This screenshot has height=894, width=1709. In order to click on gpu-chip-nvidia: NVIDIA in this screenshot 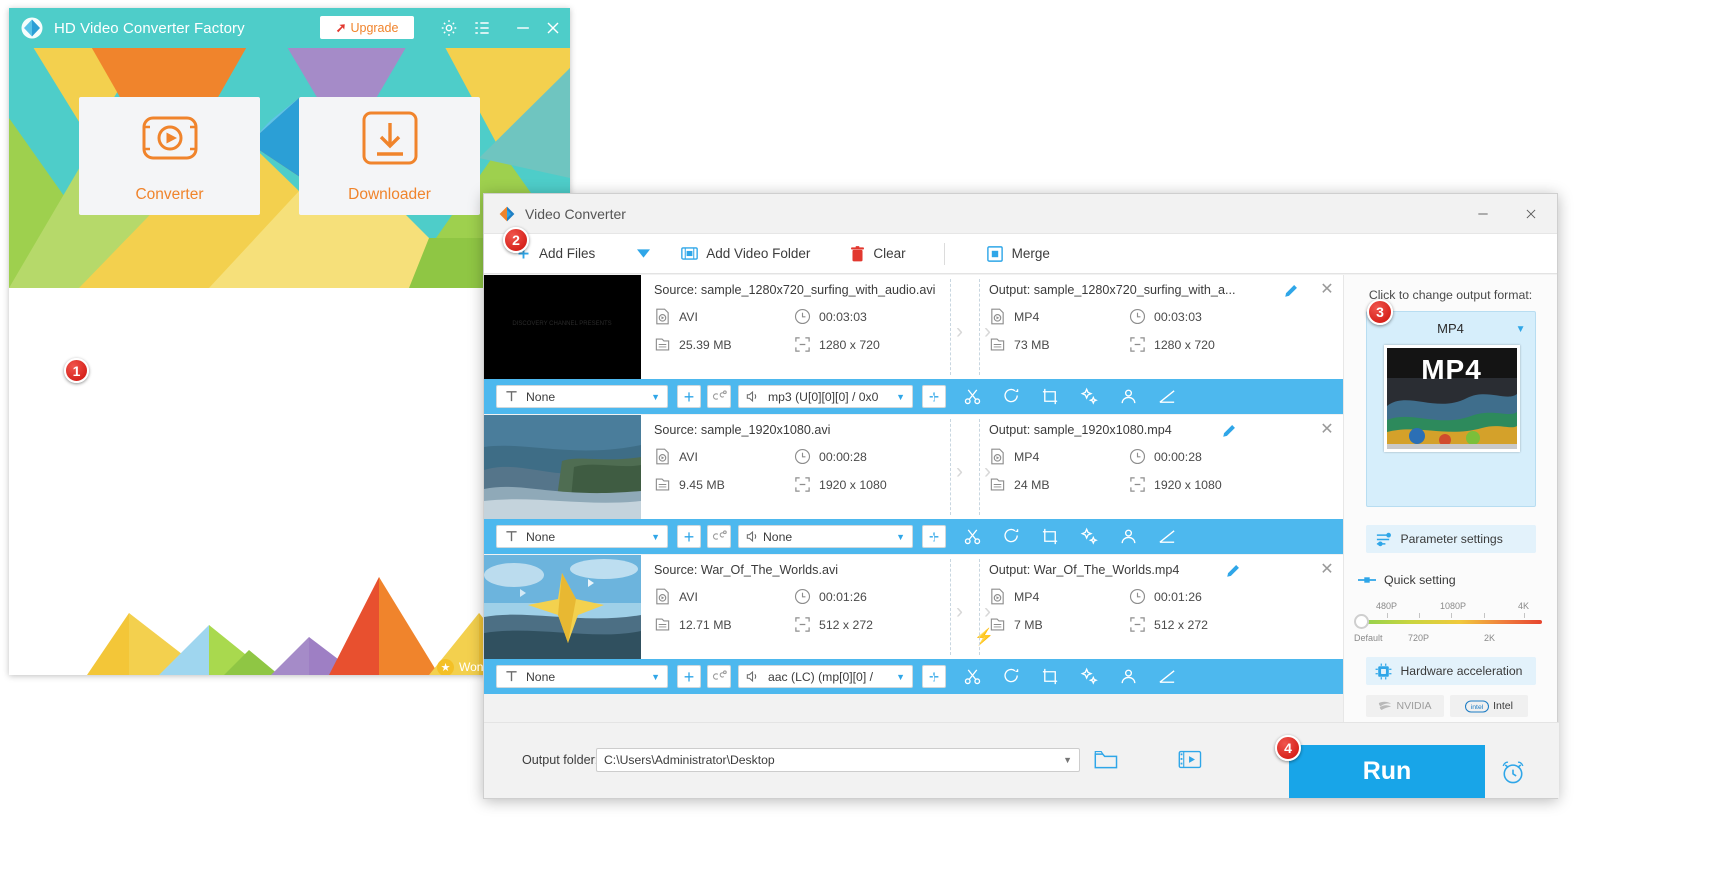, I will do `click(1405, 706)`.